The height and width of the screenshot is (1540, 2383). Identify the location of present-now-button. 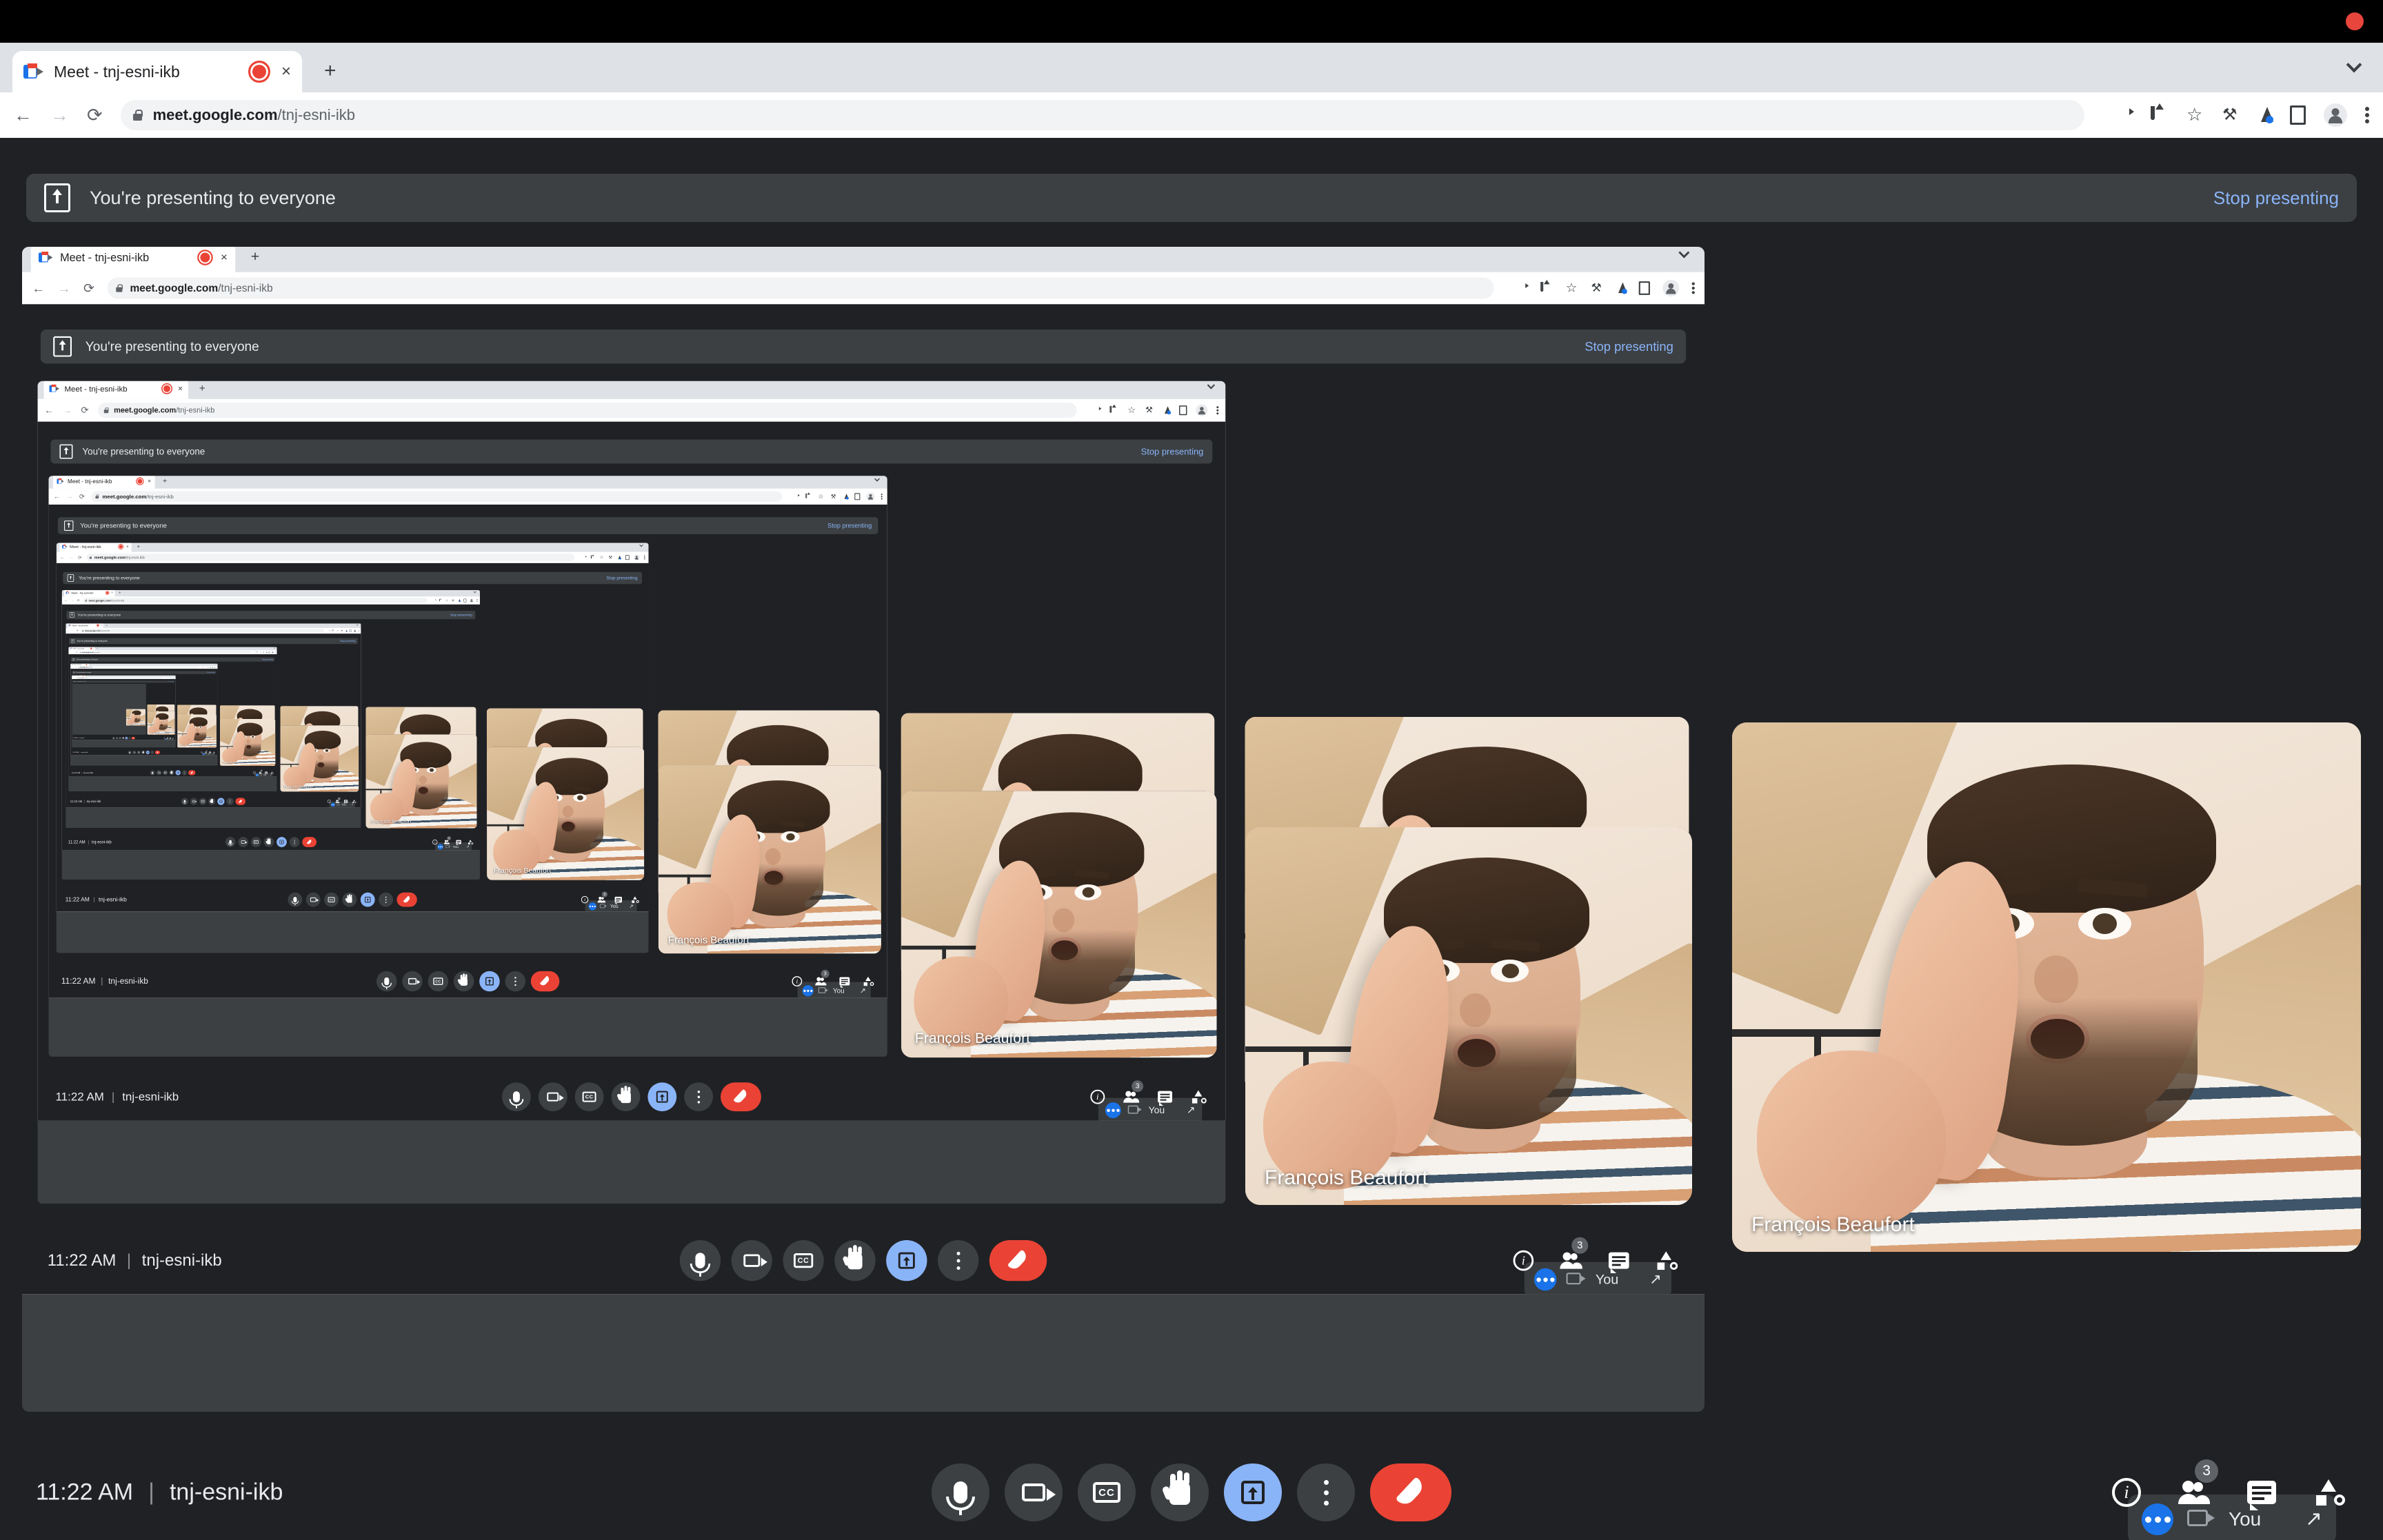
(126, 738).